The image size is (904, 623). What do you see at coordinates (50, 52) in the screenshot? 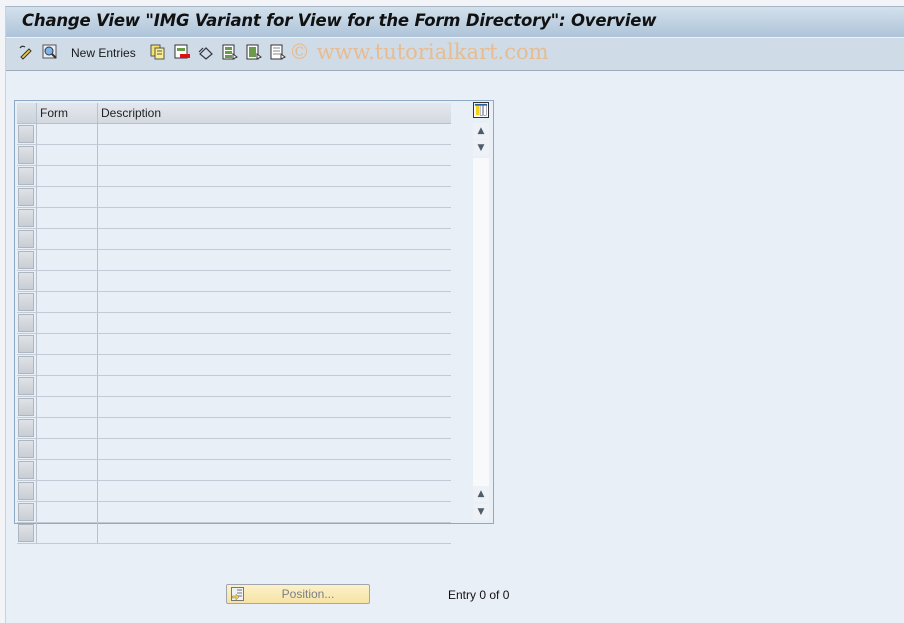
I see `find-icon` at bounding box center [50, 52].